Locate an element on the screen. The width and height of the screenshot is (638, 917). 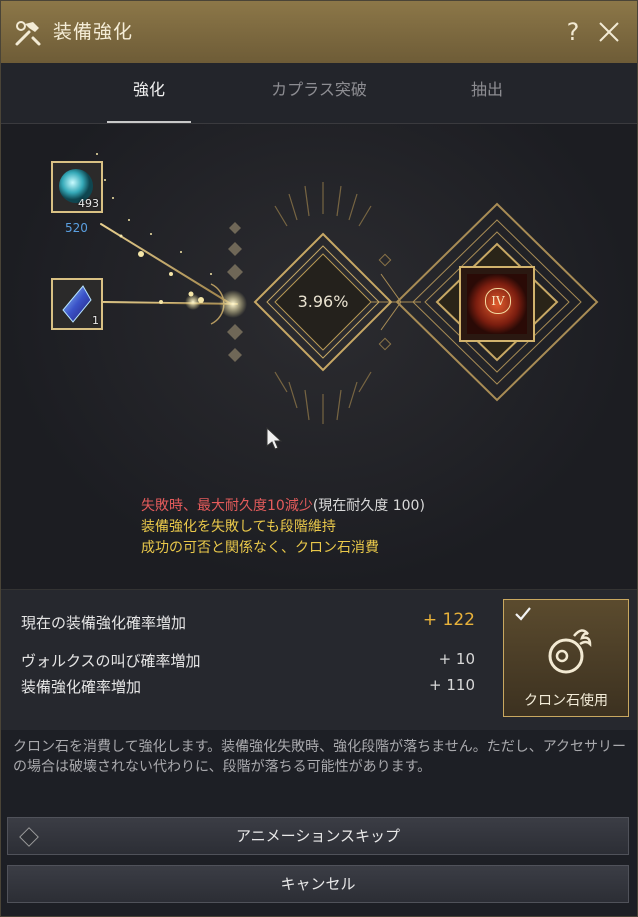
help-button: ? is located at coordinates (573, 32).